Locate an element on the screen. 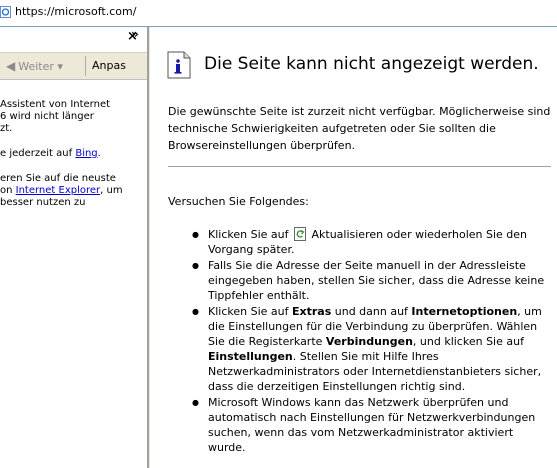 This screenshot has width=557, height=468. customize-button: Anpas is located at coordinates (109, 65).